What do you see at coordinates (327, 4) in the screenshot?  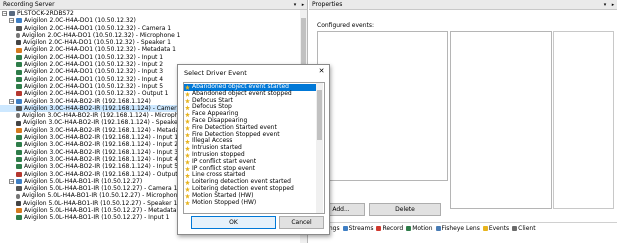 I see `properties-title: Properties` at bounding box center [327, 4].